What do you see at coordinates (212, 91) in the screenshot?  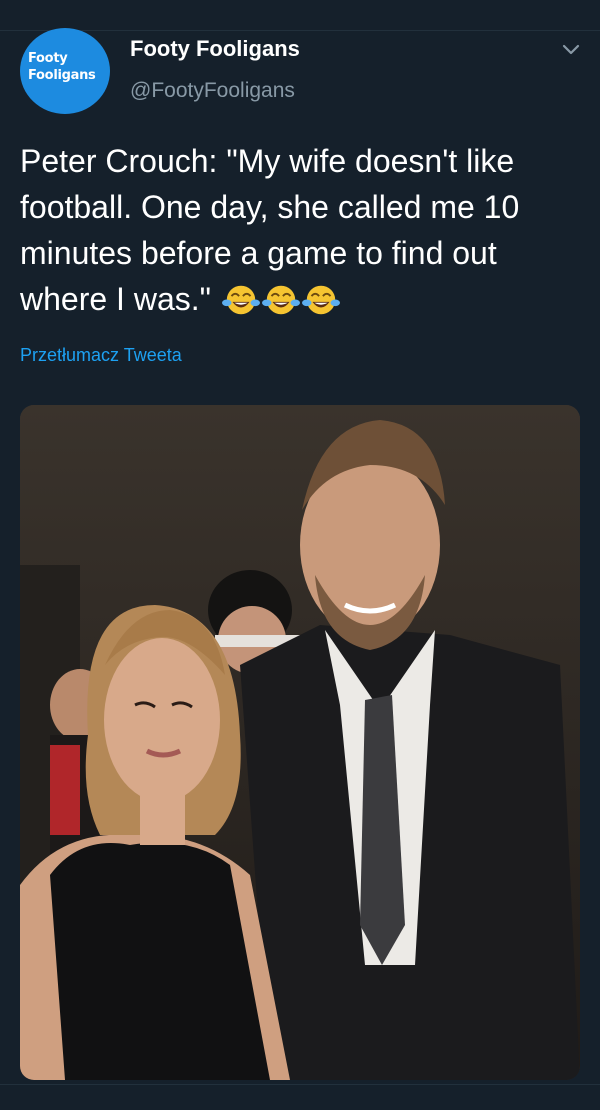 I see `user-handle: @FootyFooligans` at bounding box center [212, 91].